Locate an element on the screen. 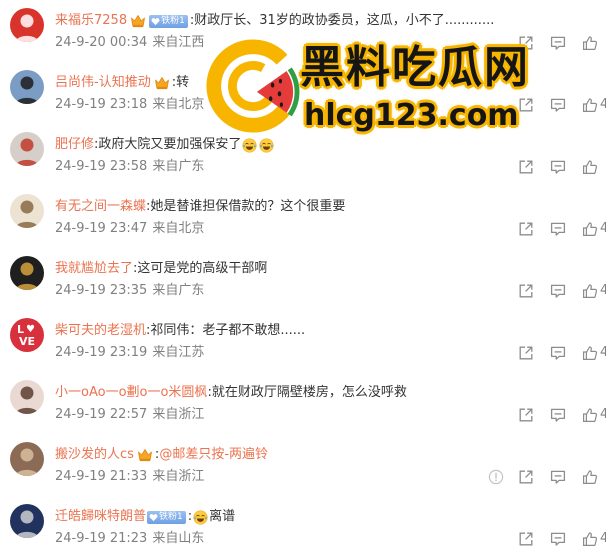 The image size is (606, 548). username: 肥仔修 is located at coordinates (74, 145).